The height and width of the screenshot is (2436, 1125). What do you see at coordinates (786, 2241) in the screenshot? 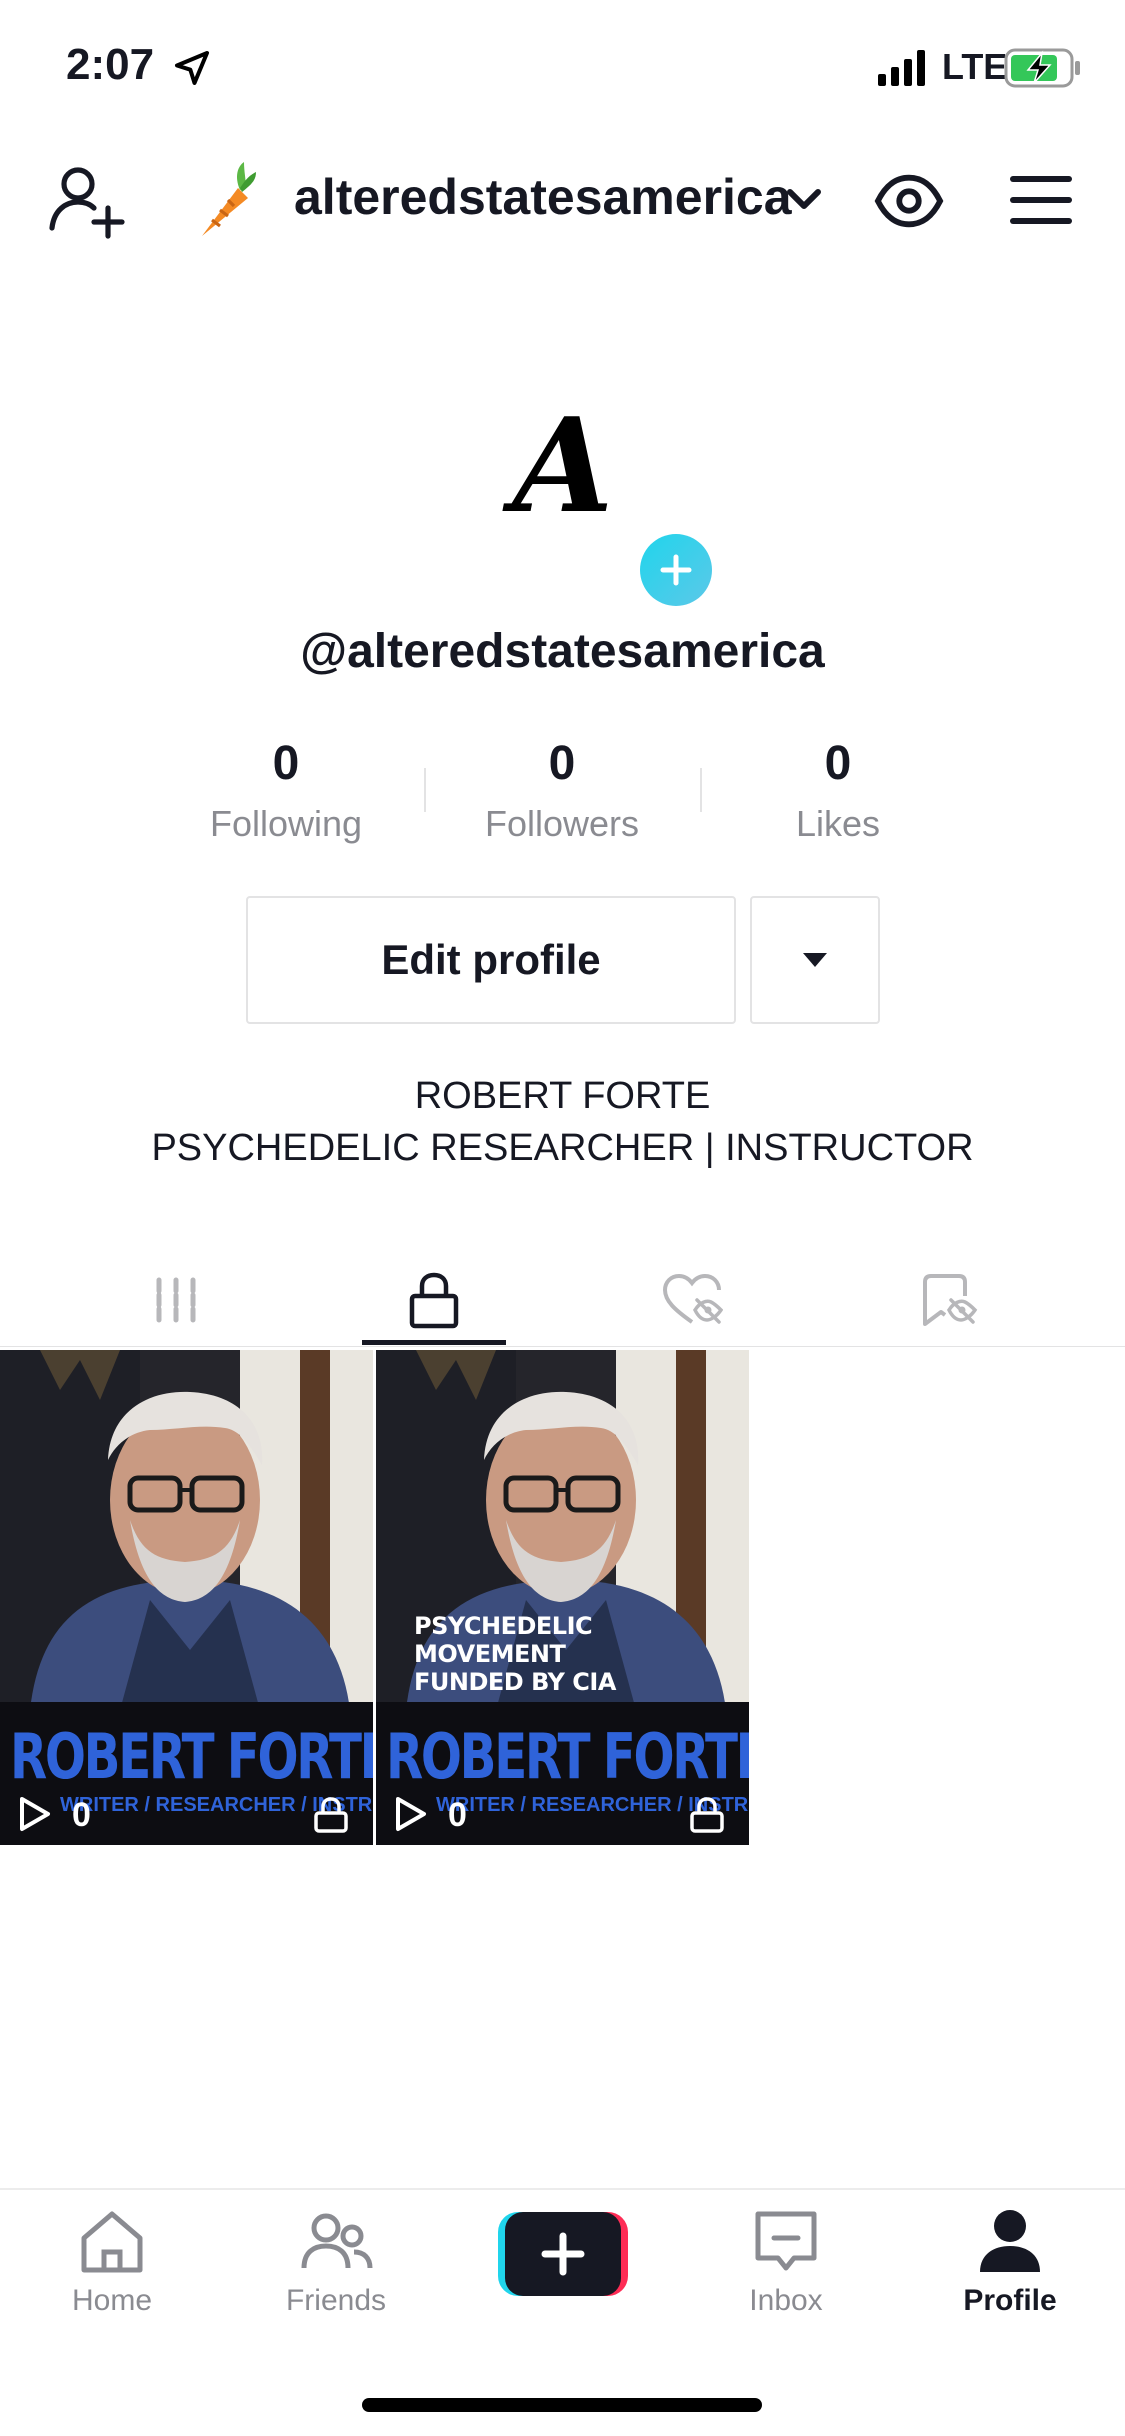
I see `inbox-icon` at bounding box center [786, 2241].